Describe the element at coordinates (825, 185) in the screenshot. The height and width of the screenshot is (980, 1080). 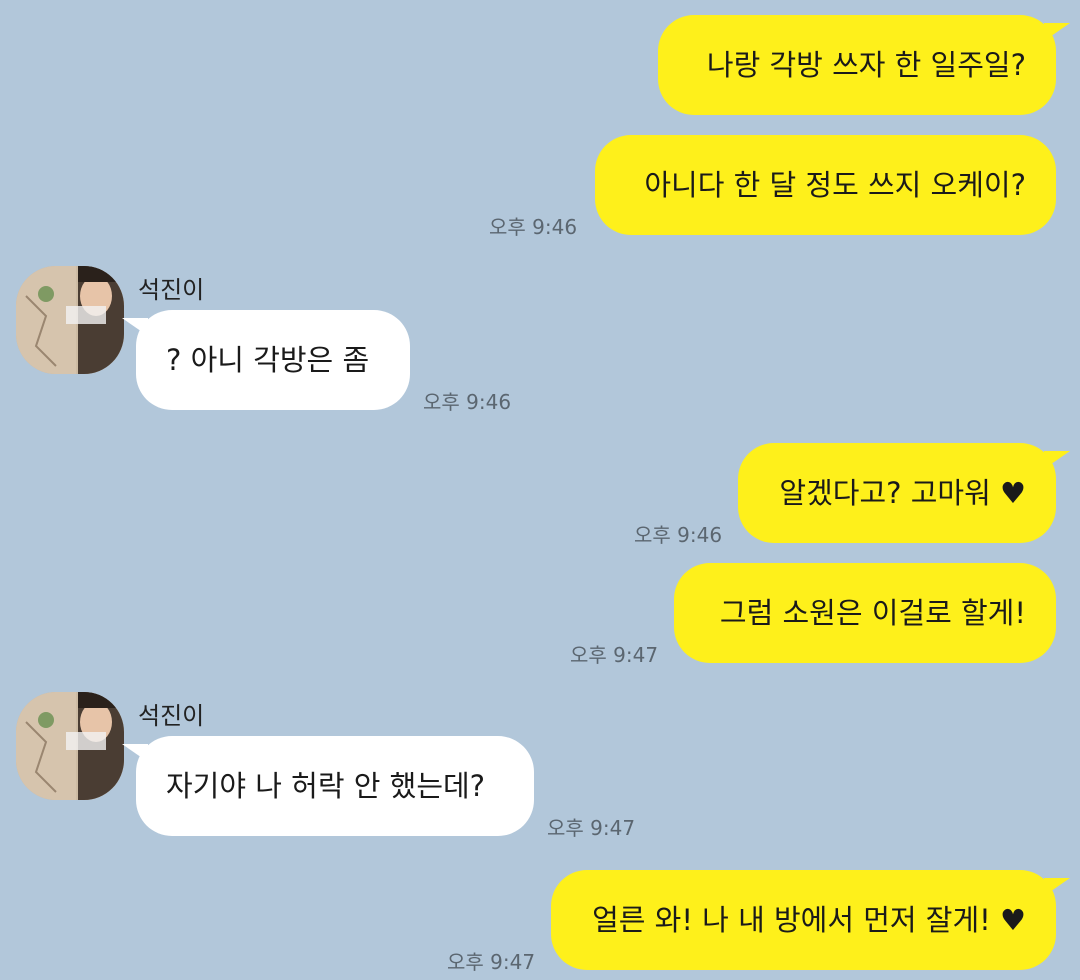
I see `message-bubble-sent: 아니다 한 달 정도 쓰지 오케이?` at that location.